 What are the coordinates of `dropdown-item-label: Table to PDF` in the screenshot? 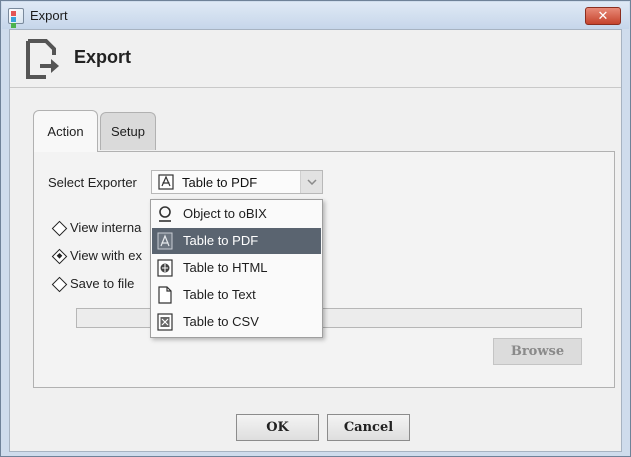 It's located at (221, 240).